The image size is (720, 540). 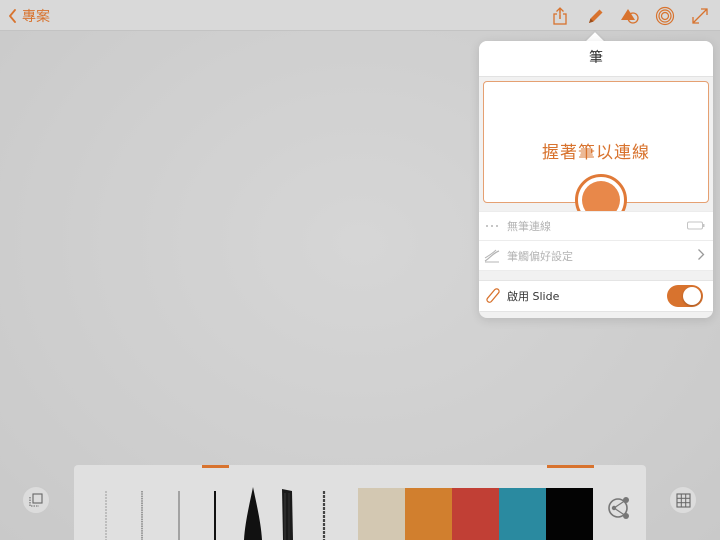 What do you see at coordinates (492, 226) in the screenshot?
I see `dots-icon` at bounding box center [492, 226].